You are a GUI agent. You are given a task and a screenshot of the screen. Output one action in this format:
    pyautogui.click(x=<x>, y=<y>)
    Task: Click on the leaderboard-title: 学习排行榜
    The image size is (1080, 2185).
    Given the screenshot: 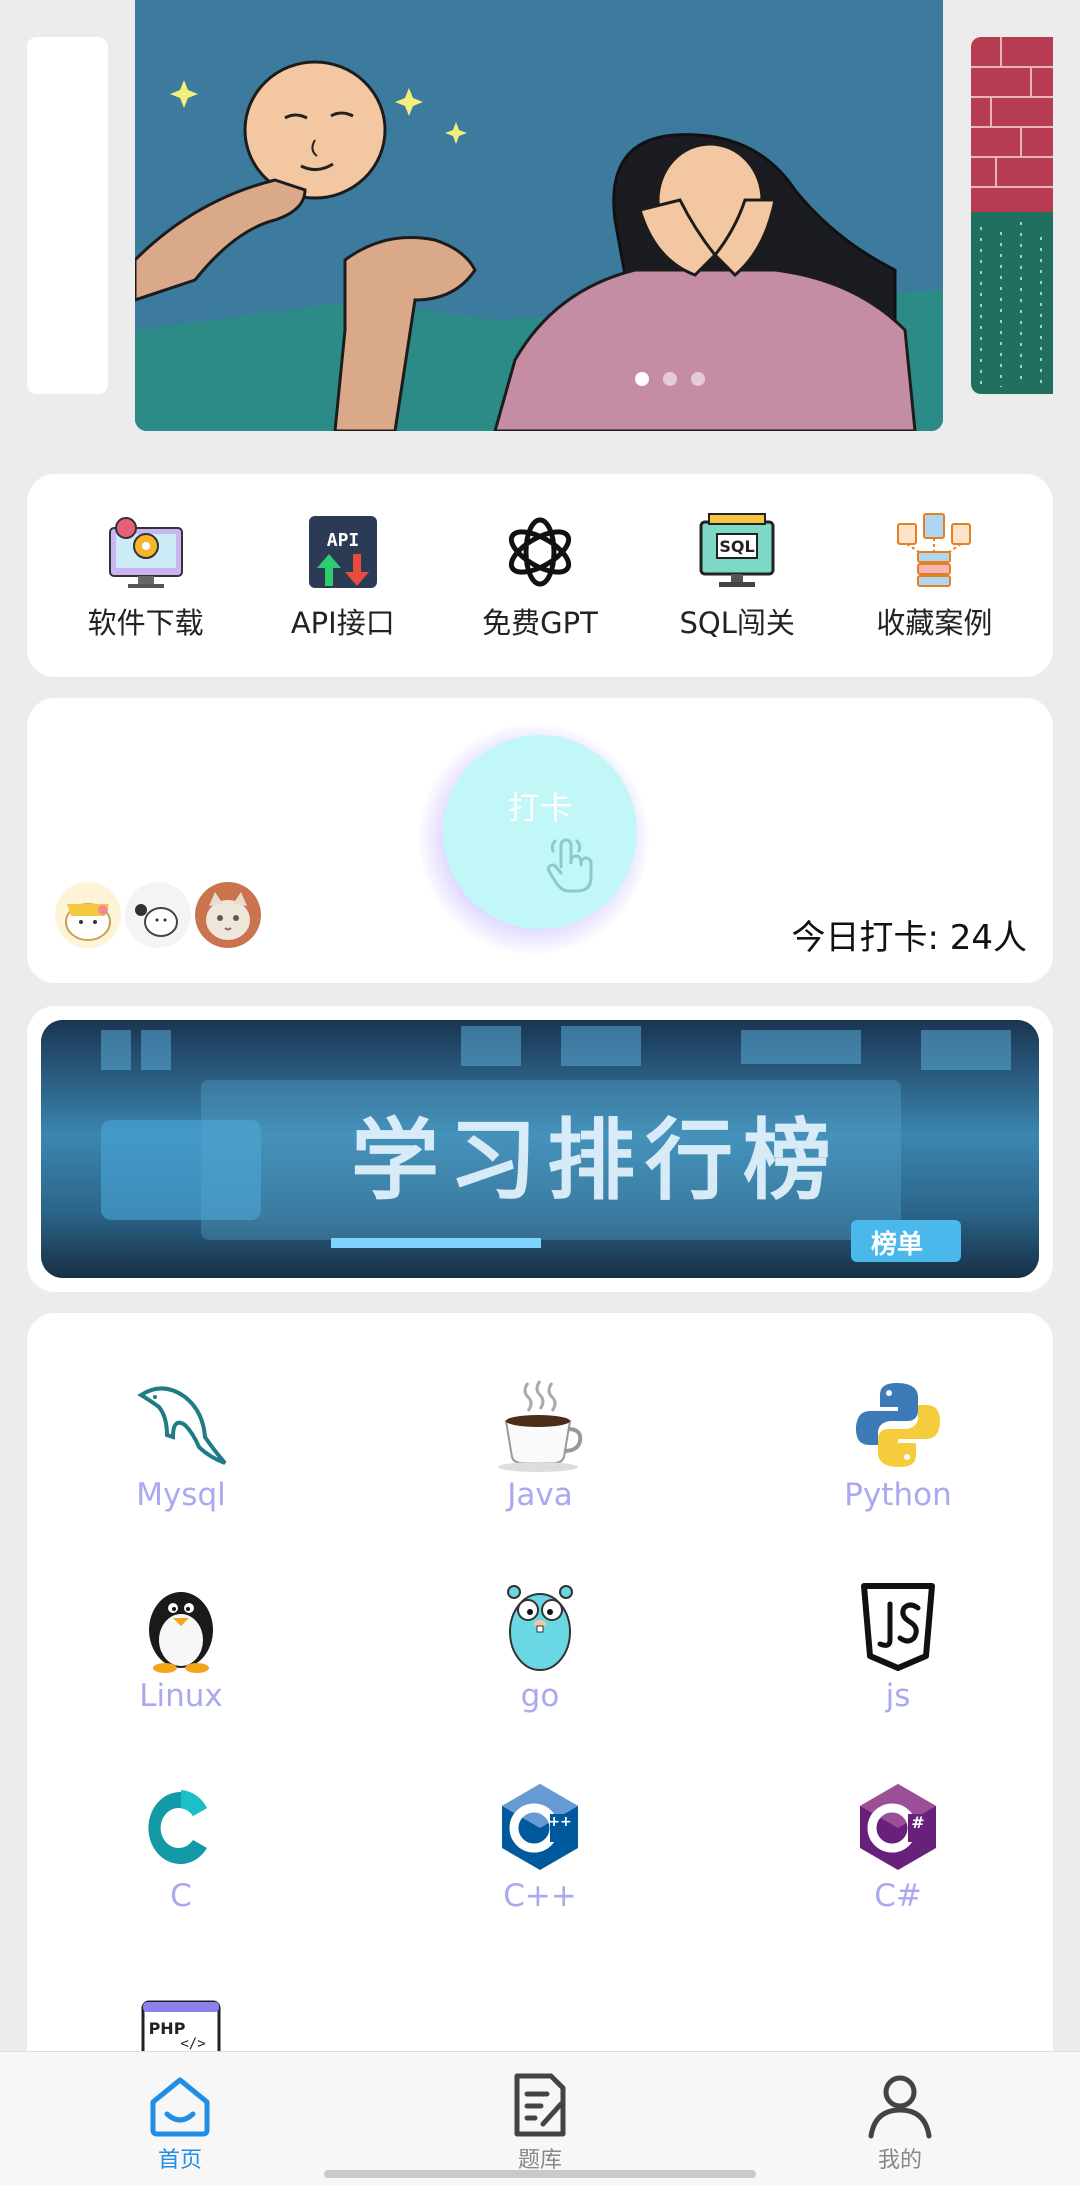 What is the action you would take?
    pyautogui.click(x=596, y=1160)
    